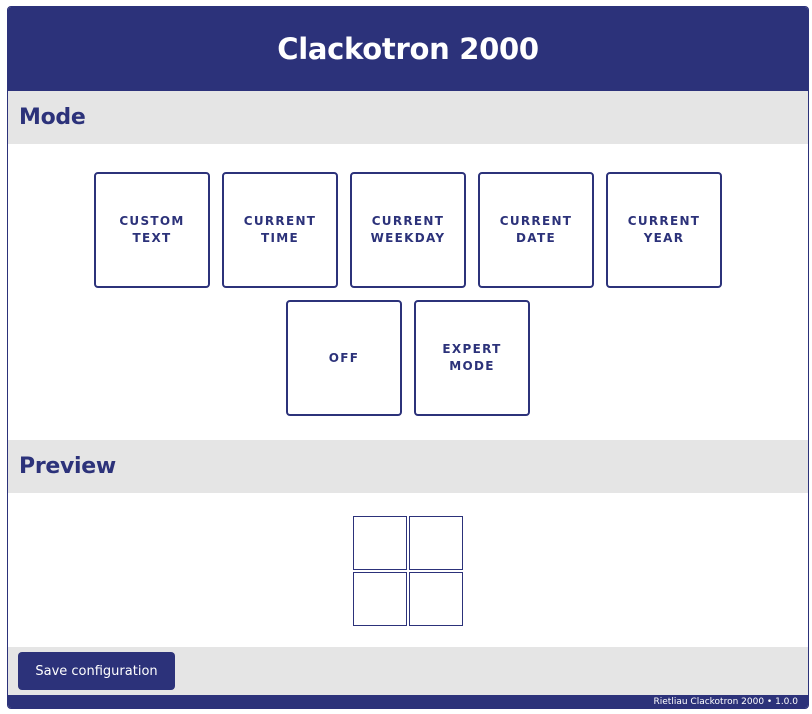 This screenshot has width=812, height=714. I want to click on save-configuration-button: Save configuration, so click(96, 671).